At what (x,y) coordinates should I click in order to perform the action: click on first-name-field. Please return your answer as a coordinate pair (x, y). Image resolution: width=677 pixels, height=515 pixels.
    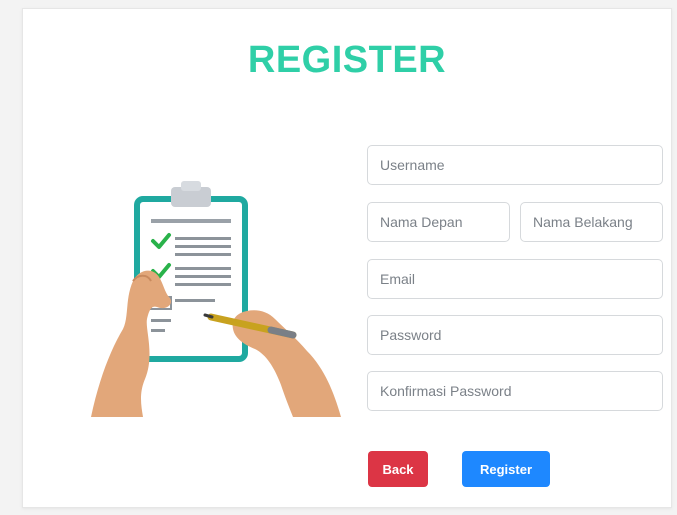
    Looking at the image, I should click on (438, 222).